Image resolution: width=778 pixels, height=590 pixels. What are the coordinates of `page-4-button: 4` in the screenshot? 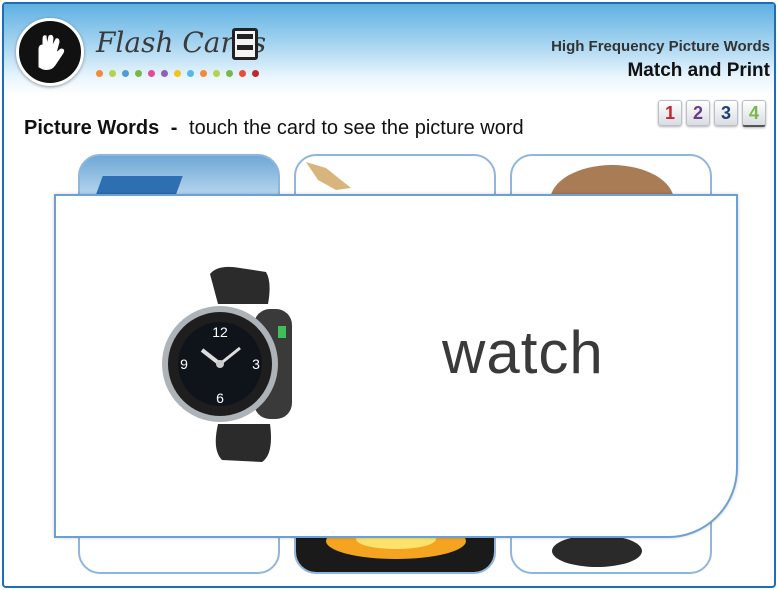 It's located at (754, 113).